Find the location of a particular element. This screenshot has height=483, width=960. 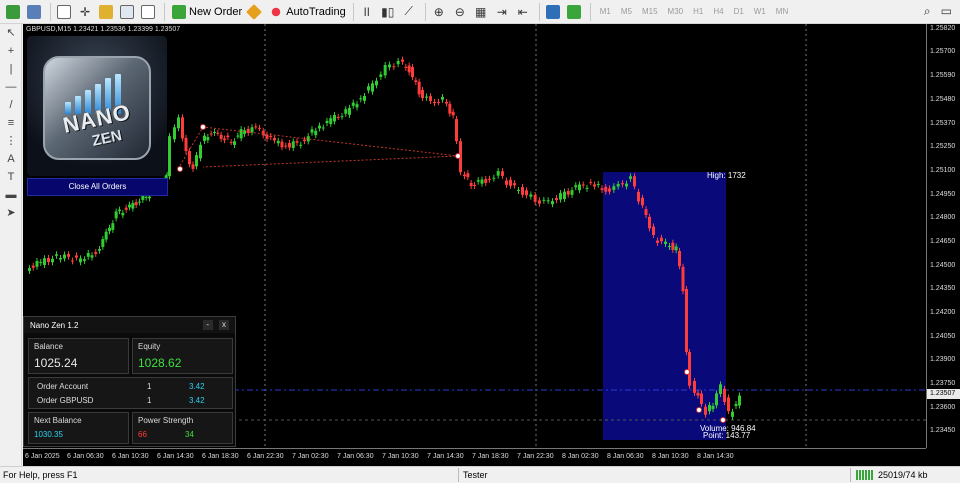

line-chart-icon: ⟋ is located at coordinates (409, 12).